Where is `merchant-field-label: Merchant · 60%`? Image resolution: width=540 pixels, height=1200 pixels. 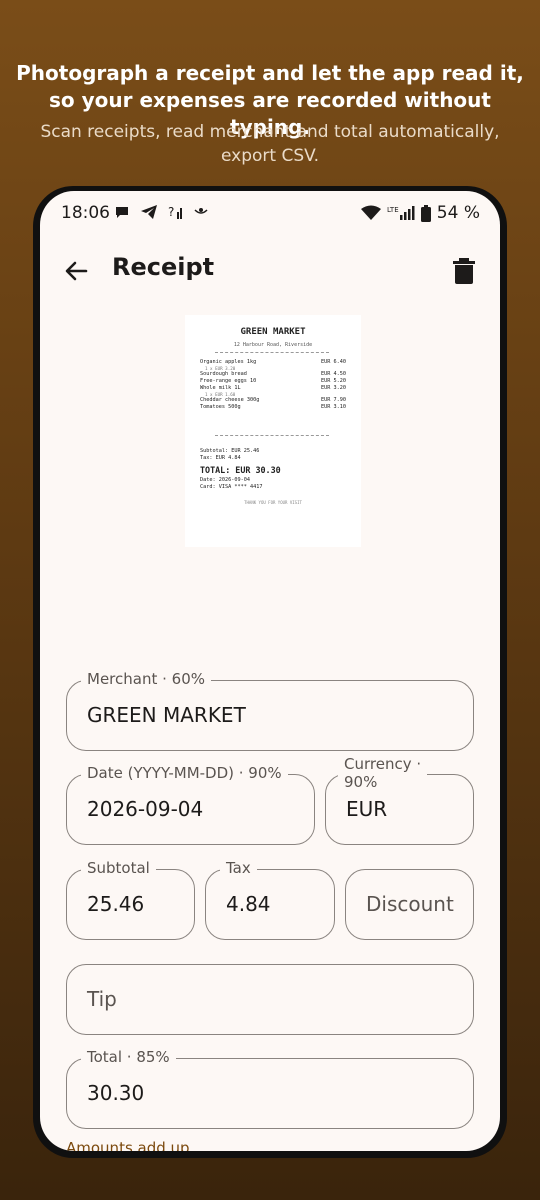
merchant-field-label: Merchant · 60% is located at coordinates (146, 679).